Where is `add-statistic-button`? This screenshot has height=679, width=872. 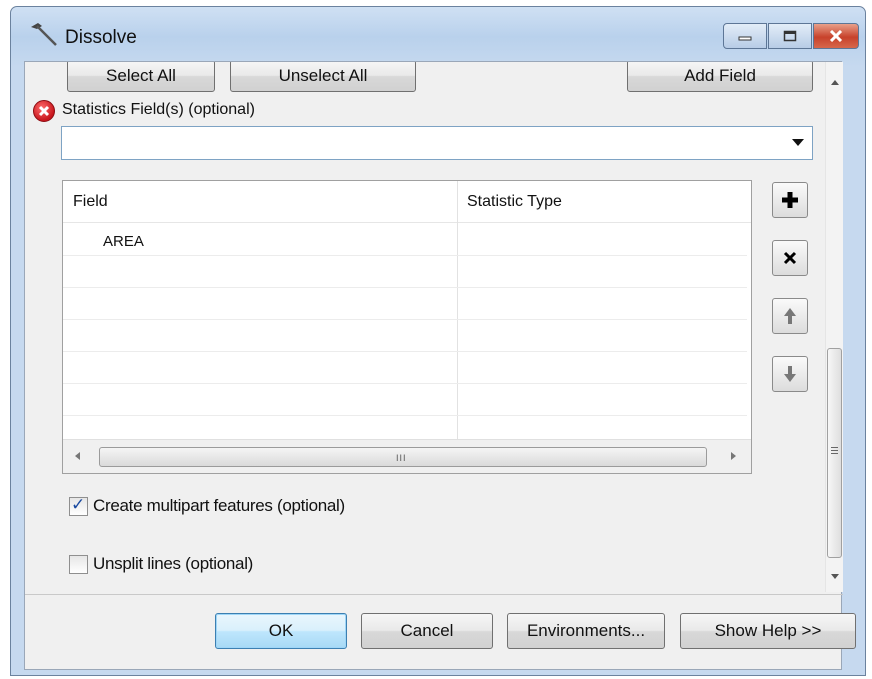 add-statistic-button is located at coordinates (790, 200).